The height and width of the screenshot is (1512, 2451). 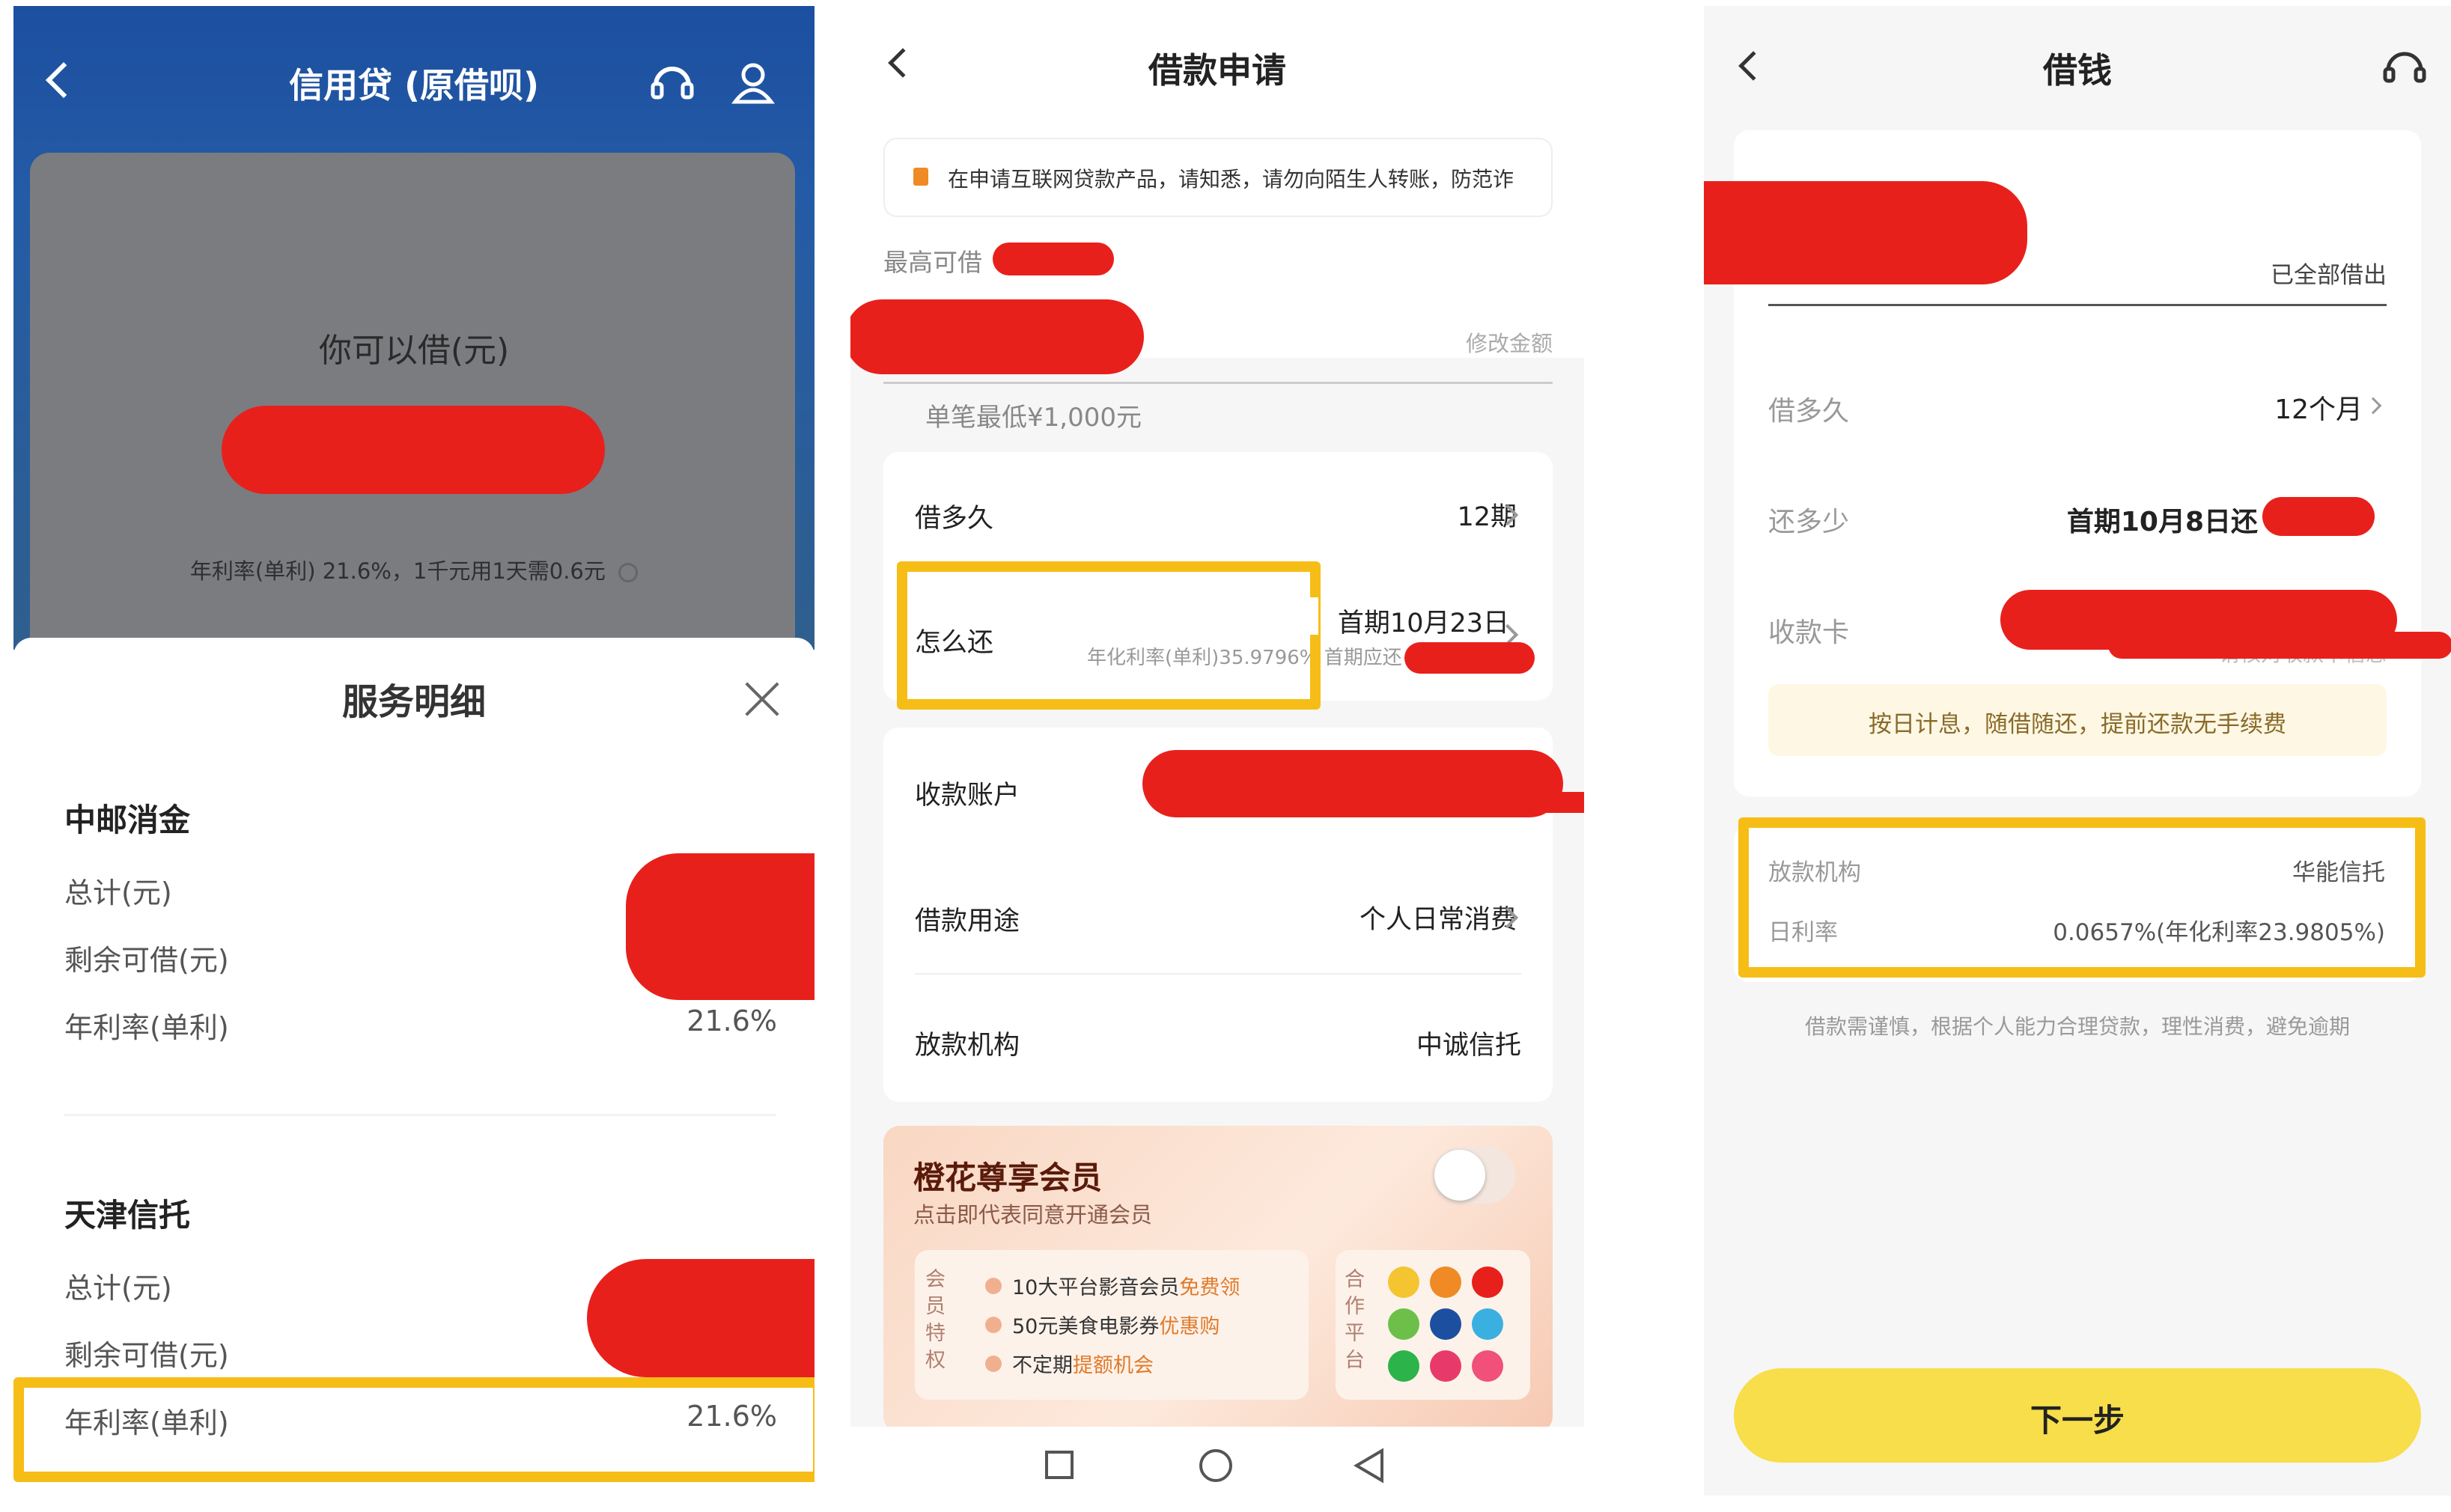 I want to click on redacted-account, so click(x=1352, y=784).